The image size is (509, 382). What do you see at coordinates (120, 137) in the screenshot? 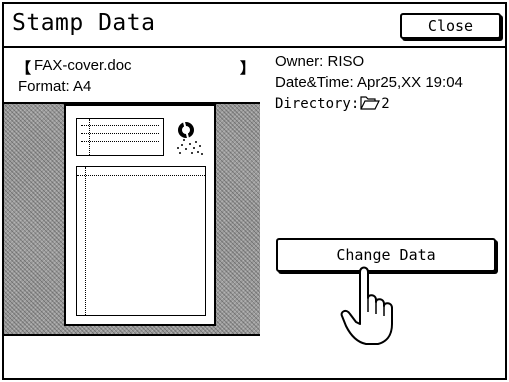
I see `preview-header-block` at bounding box center [120, 137].